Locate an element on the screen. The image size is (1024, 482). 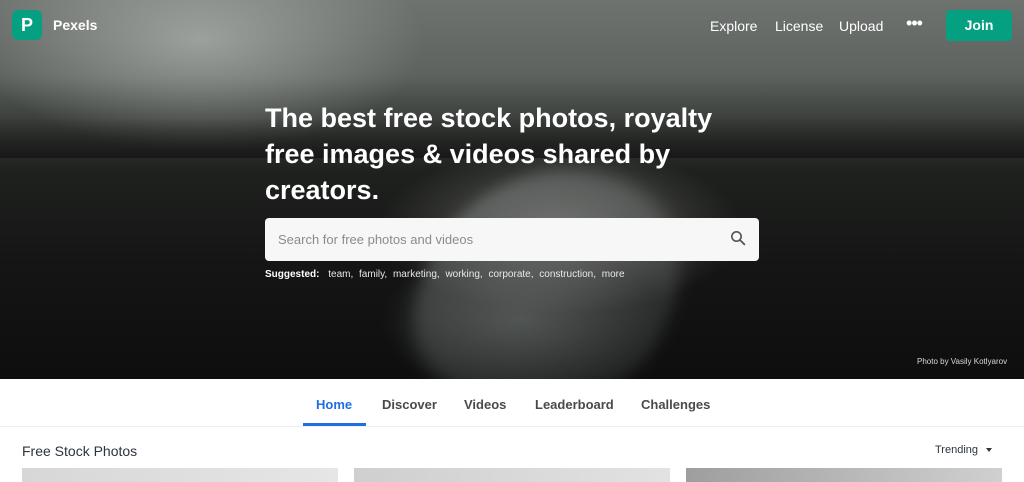
brand-name: Pexels is located at coordinates (75, 25).